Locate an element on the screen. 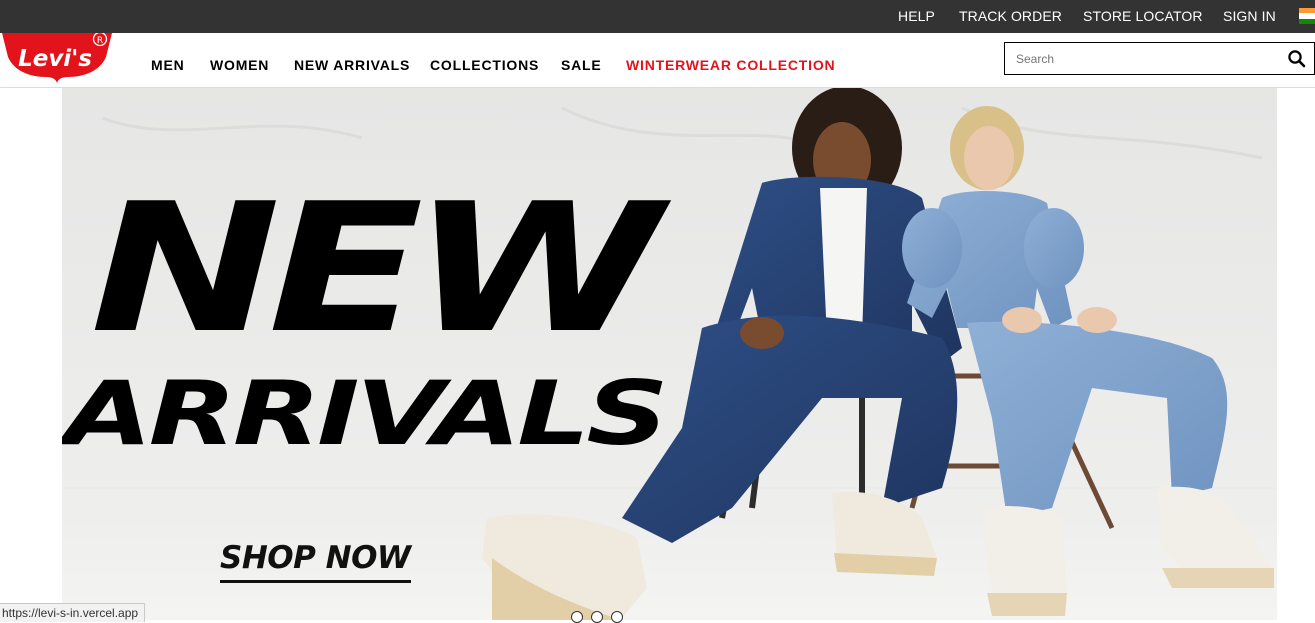 Image resolution: width=1315 pixels, height=623 pixels. nav-new-arrivals: NEW ARRIVALS is located at coordinates (352, 65).